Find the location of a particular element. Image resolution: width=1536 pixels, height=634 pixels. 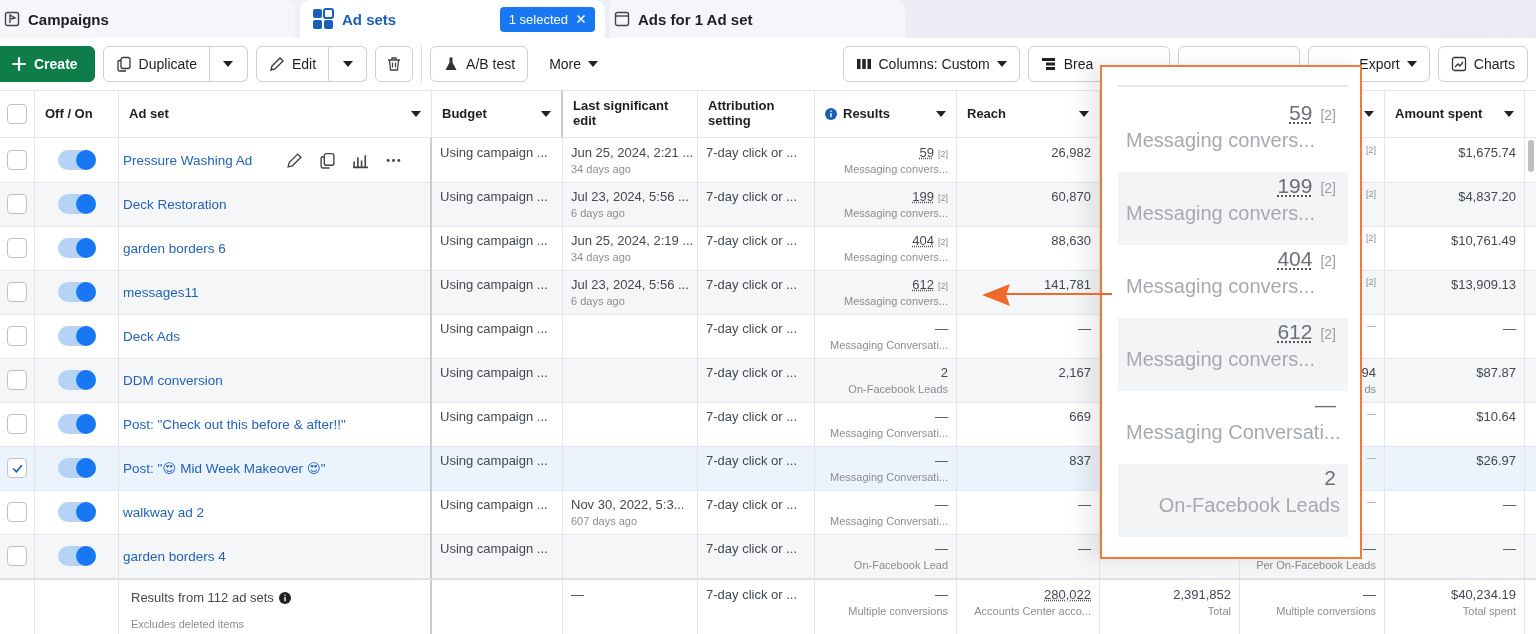

selection-chip: 1 selected is located at coordinates (547, 19).